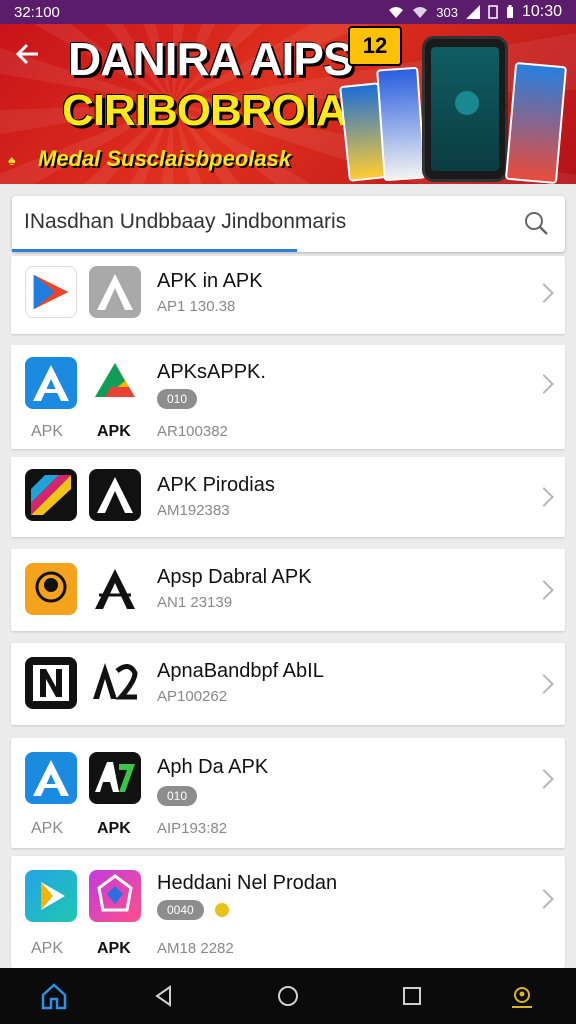 This screenshot has height=1024, width=576. I want to click on banner-title: DANIRA AIPS, so click(211, 59).